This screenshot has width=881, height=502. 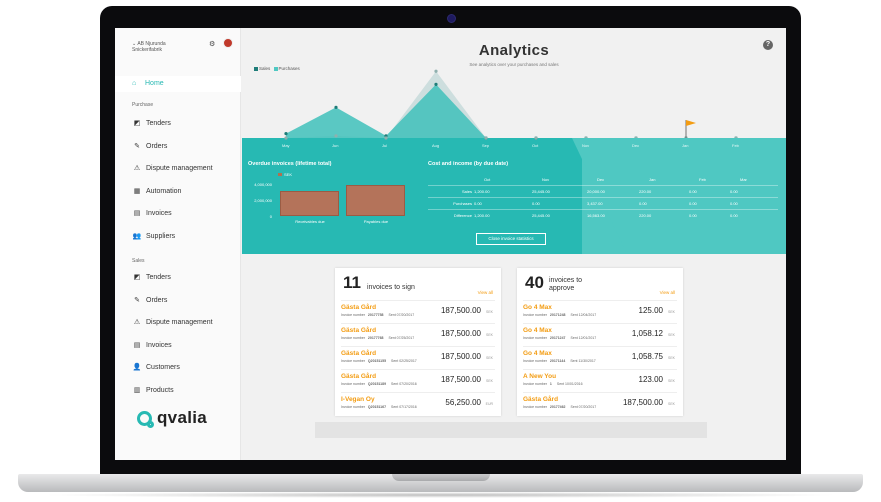 What do you see at coordinates (228, 43) in the screenshot?
I see `avatar` at bounding box center [228, 43].